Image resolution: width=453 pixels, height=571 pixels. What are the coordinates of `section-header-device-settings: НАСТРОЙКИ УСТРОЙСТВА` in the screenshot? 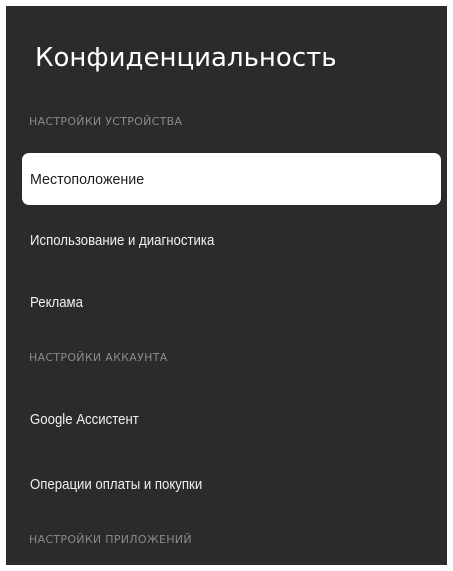 It's located at (106, 121).